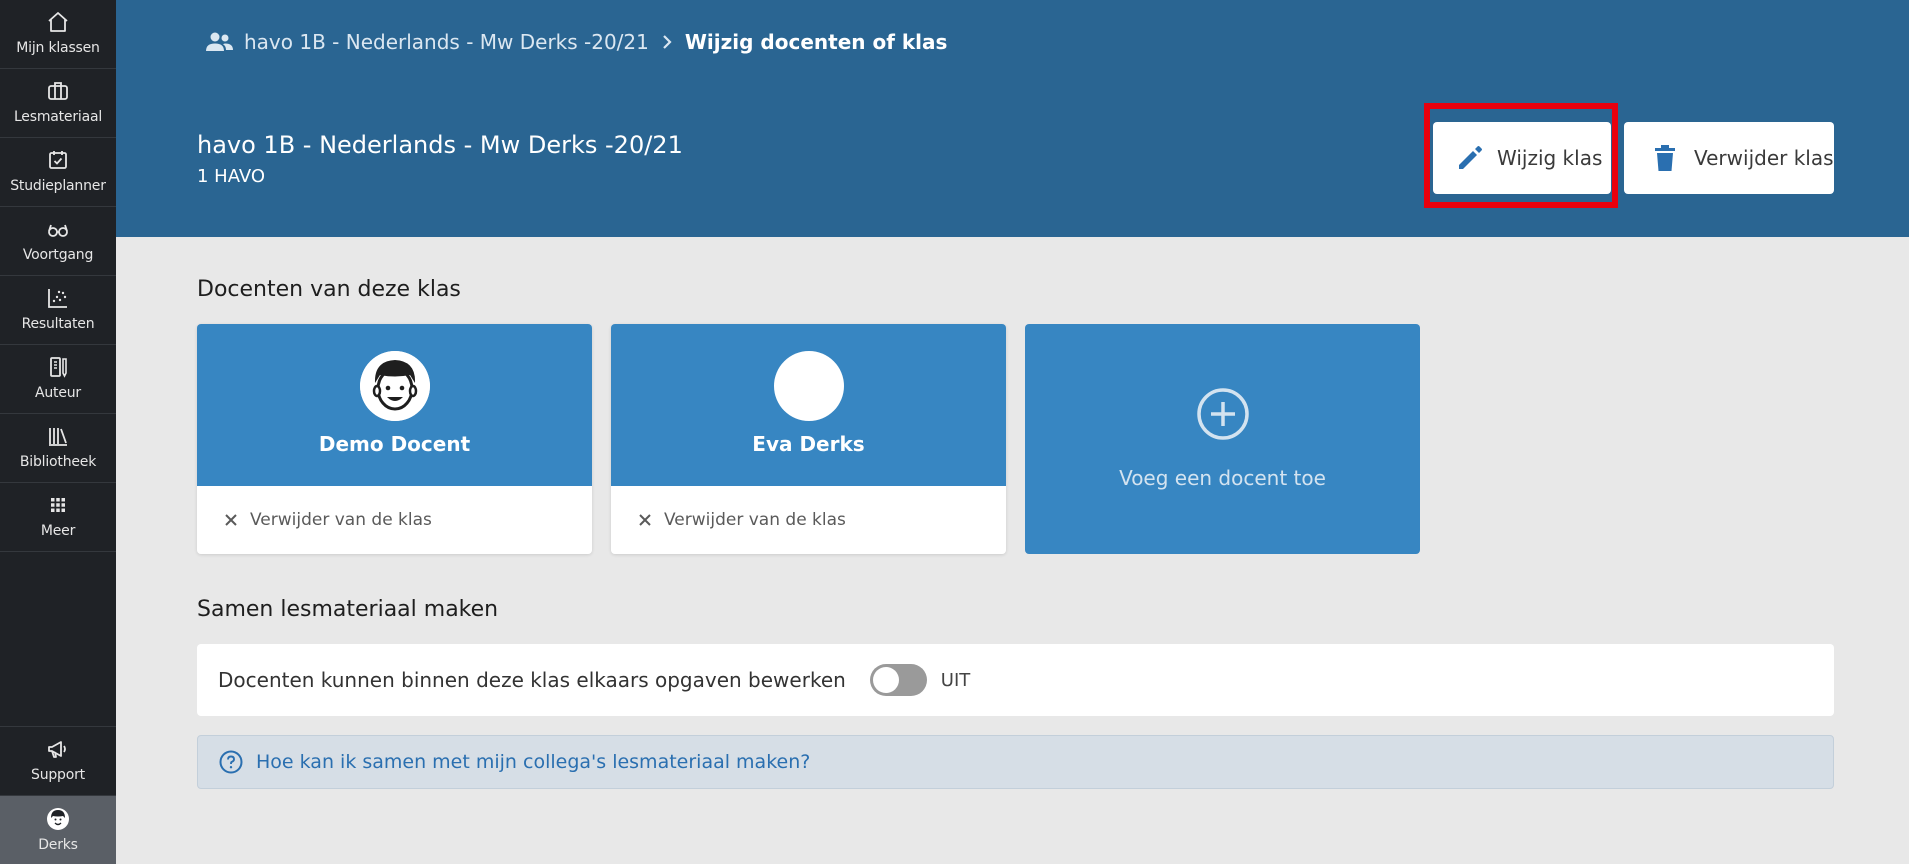  Describe the element at coordinates (348, 609) in the screenshot. I see `collab-section-title: Samen lesmateriaal maken` at that location.